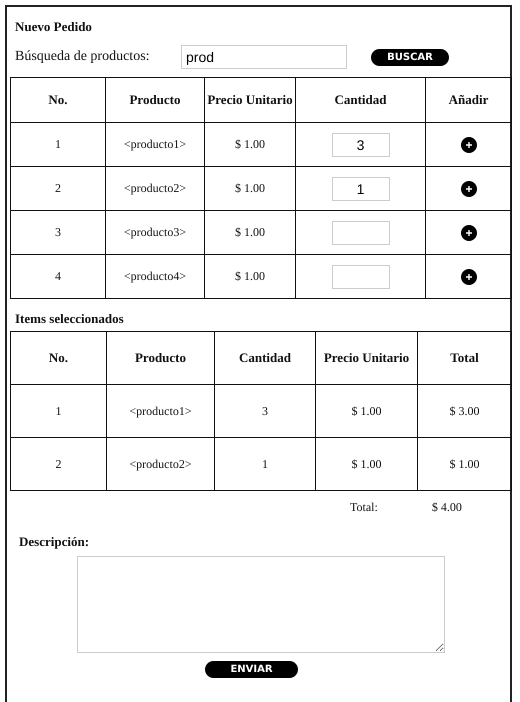  I want to click on search-label: Búsqueda de productos:, so click(83, 57).